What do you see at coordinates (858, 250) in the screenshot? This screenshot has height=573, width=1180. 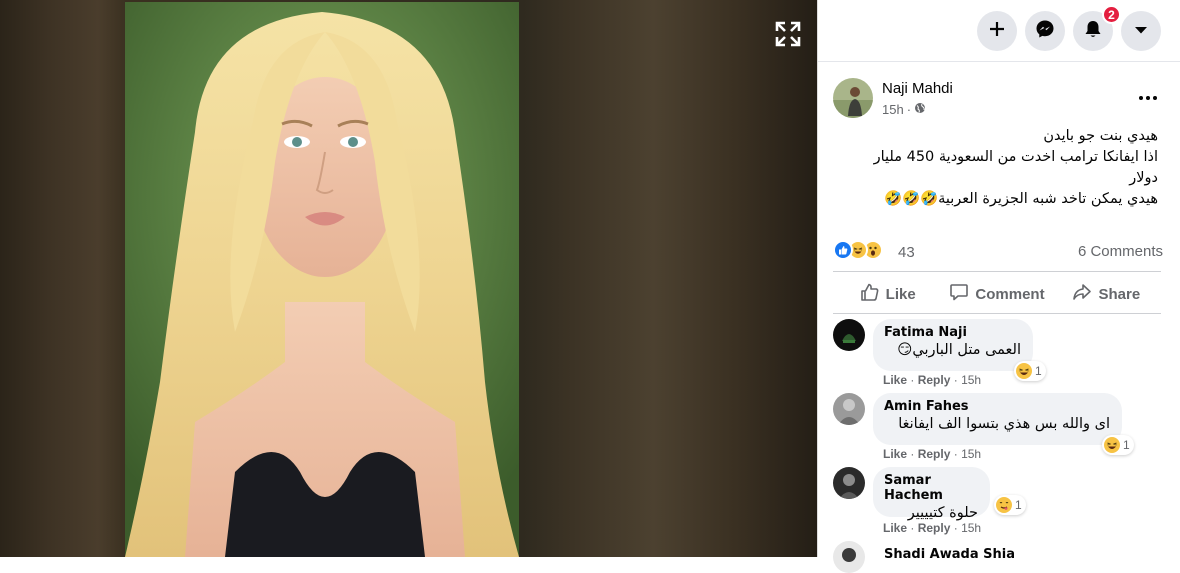 I see `reaction-icons` at bounding box center [858, 250].